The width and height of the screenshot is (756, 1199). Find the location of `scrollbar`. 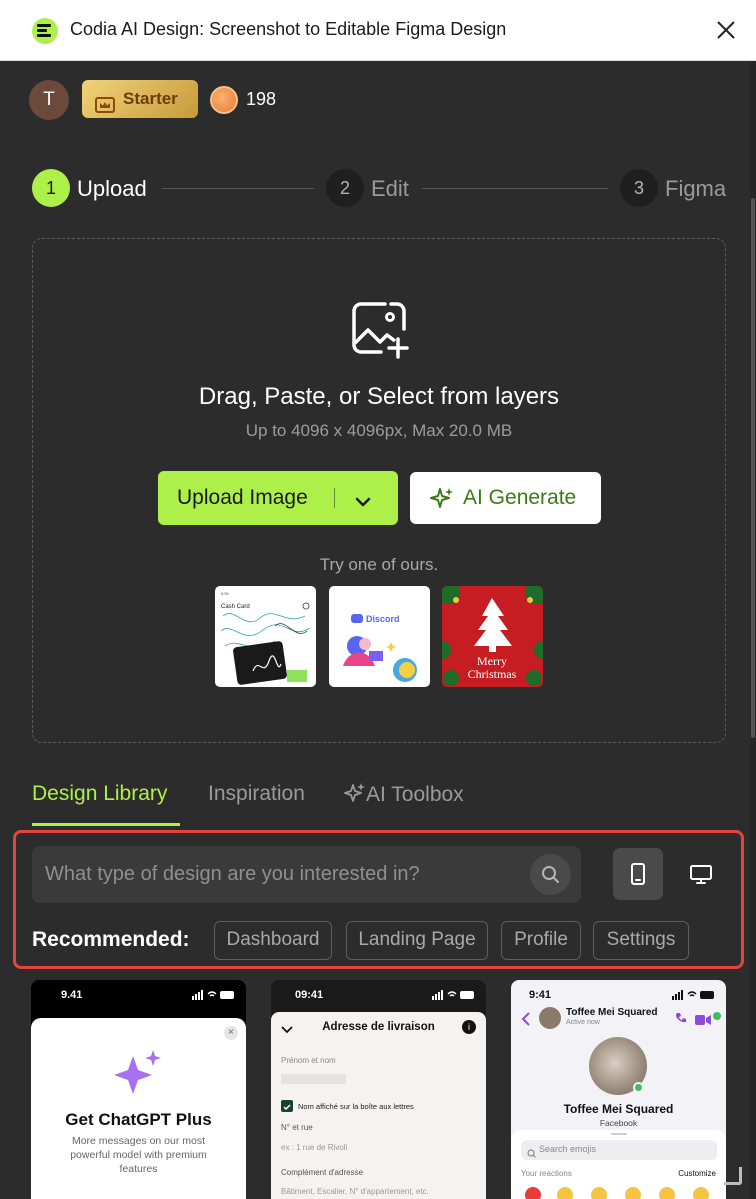

scrollbar is located at coordinates (753, 630).